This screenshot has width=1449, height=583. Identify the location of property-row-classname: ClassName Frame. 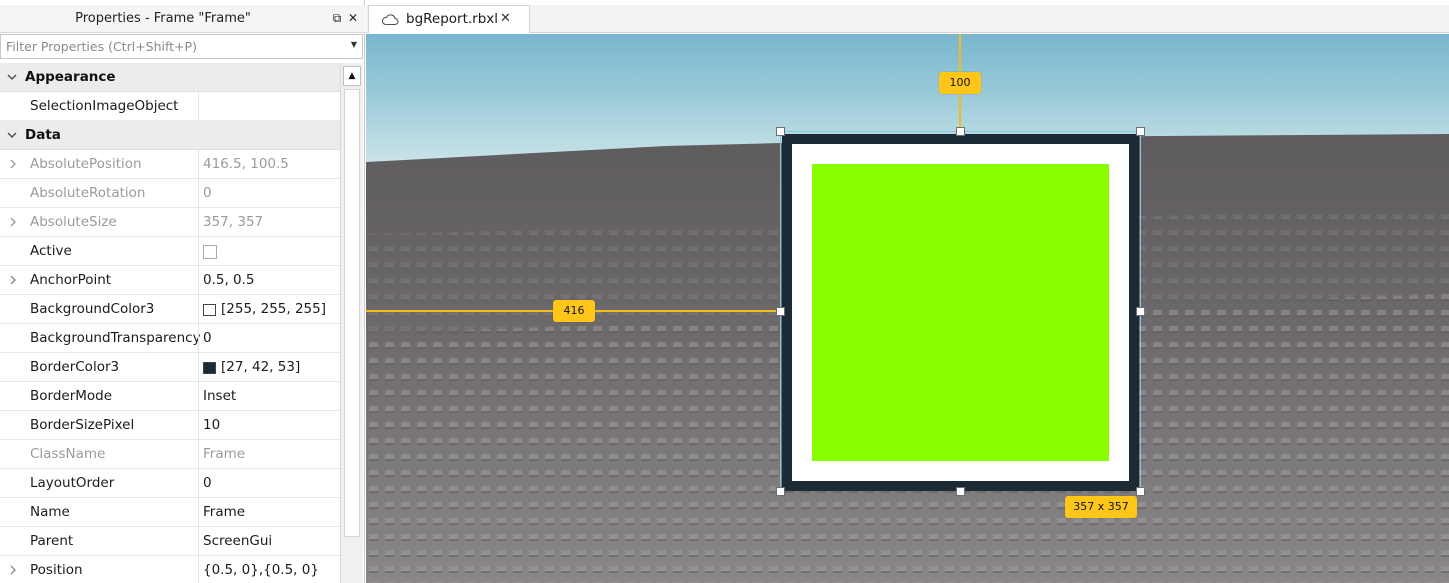
(170, 454).